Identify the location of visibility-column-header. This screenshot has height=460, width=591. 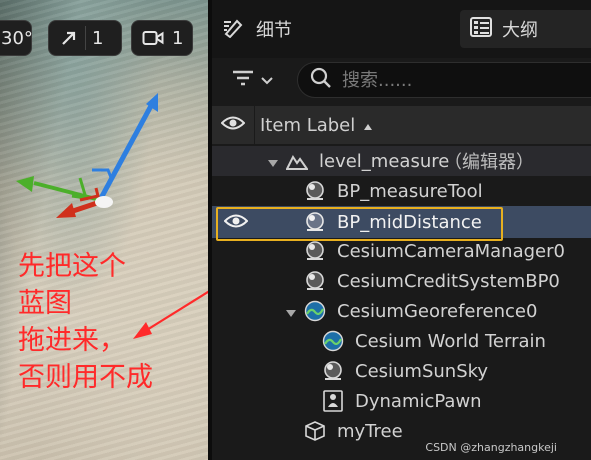
(233, 125).